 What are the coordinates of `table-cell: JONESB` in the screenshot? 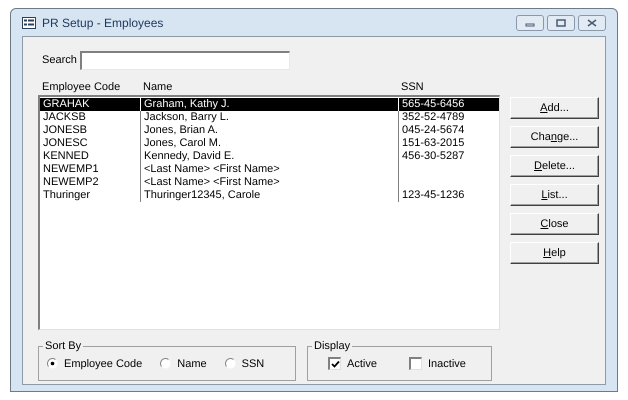 It's located at (90, 130).